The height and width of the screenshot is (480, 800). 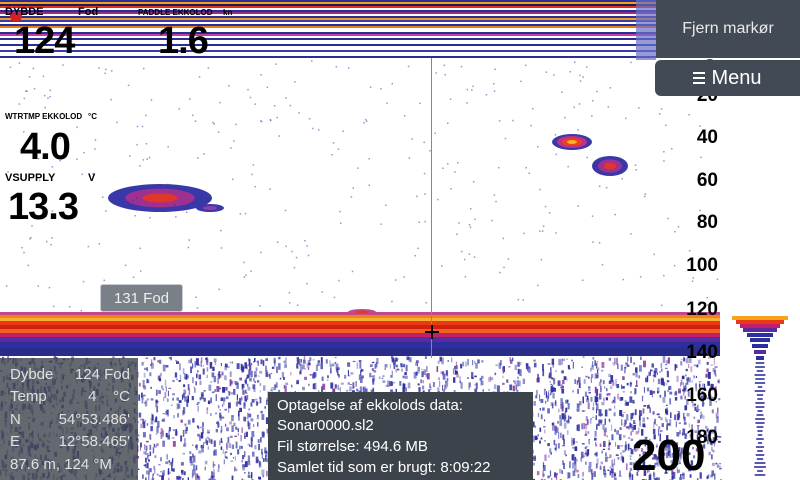 I want to click on voltage-gauge-label: VSUPPLY, so click(x=30, y=178).